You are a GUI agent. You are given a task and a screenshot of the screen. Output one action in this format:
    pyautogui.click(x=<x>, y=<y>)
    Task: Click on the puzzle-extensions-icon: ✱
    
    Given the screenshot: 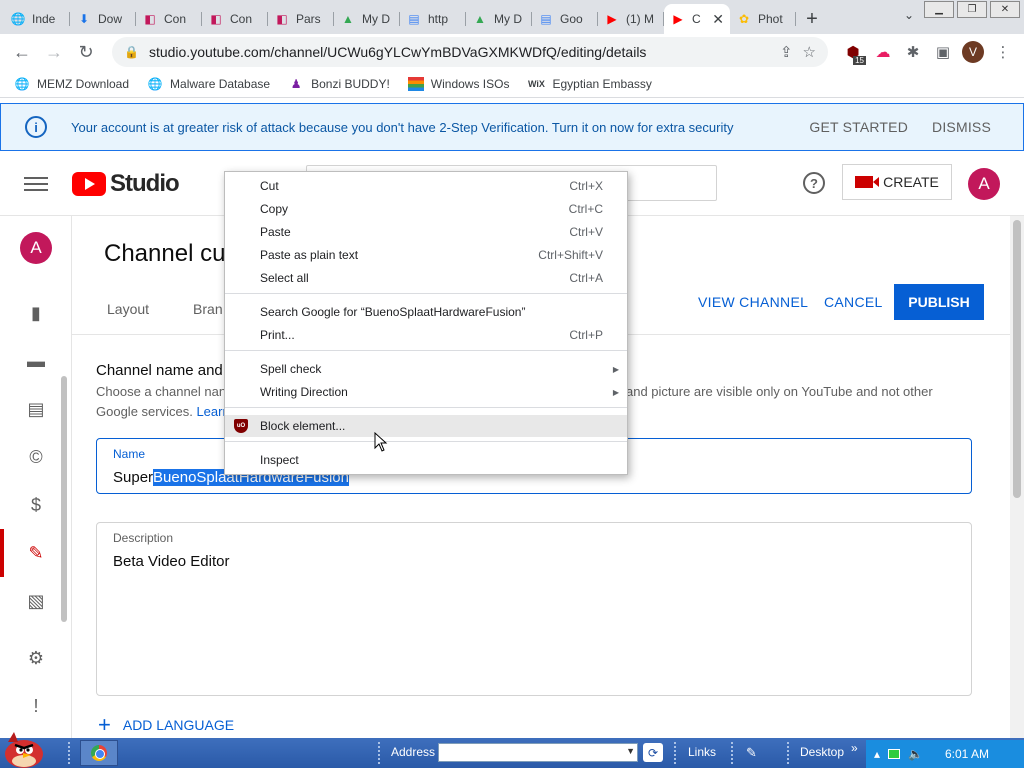 What is the action you would take?
    pyautogui.click(x=913, y=52)
    